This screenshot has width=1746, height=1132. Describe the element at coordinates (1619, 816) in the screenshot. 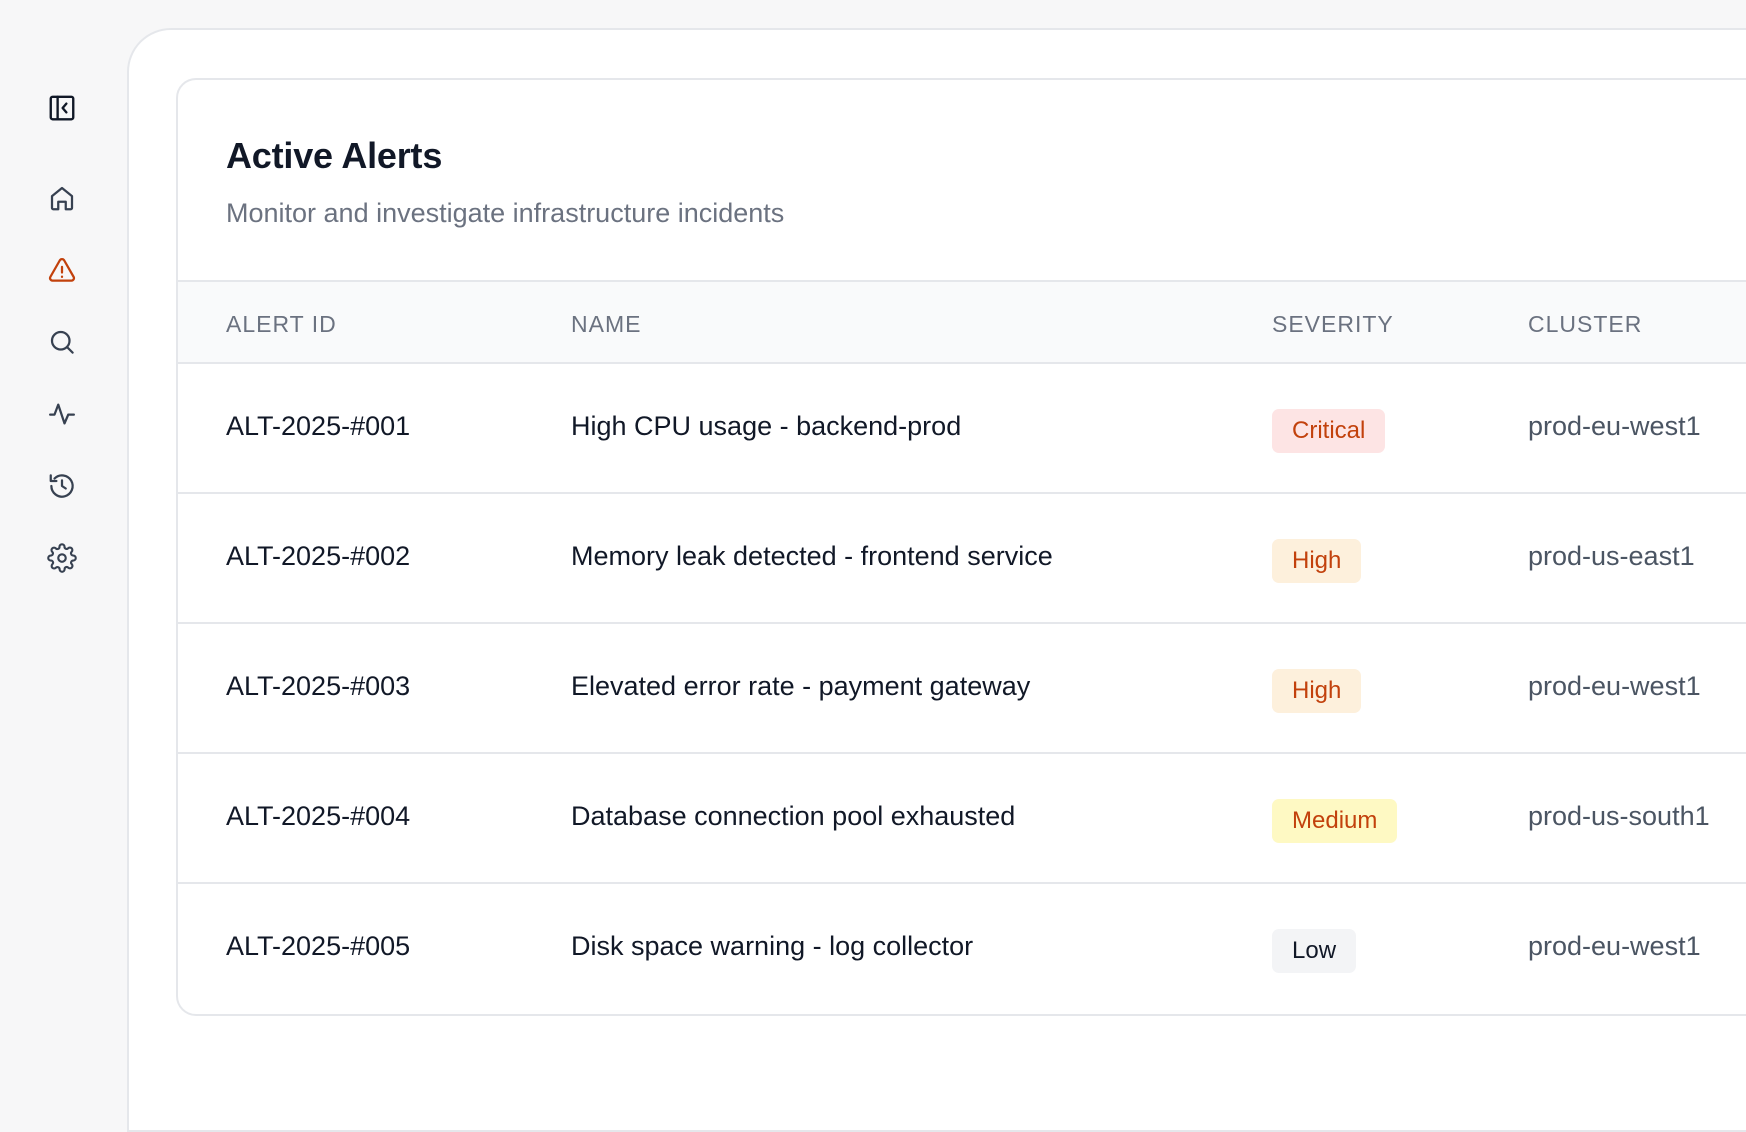

I see `cluster-cell: prod-us-south1` at that location.